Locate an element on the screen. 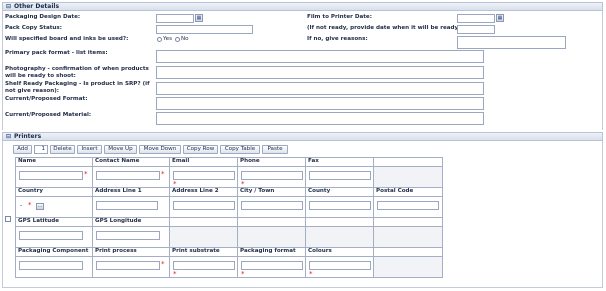 The width and height of the screenshot is (606, 291). phone-input is located at coordinates (272, 175).